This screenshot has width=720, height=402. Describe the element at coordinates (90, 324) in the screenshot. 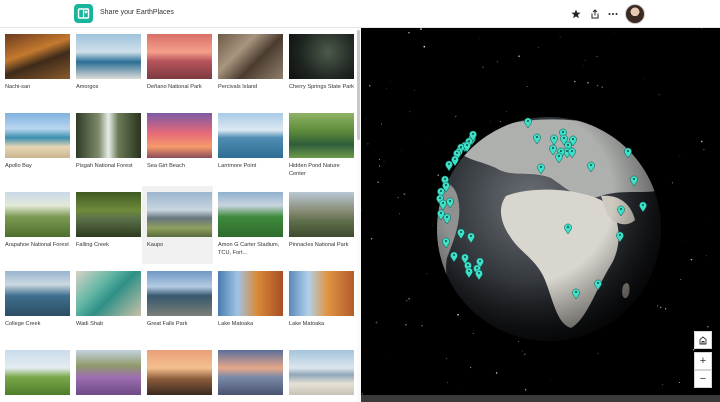

I see `place-caption: Wadi Shab` at that location.